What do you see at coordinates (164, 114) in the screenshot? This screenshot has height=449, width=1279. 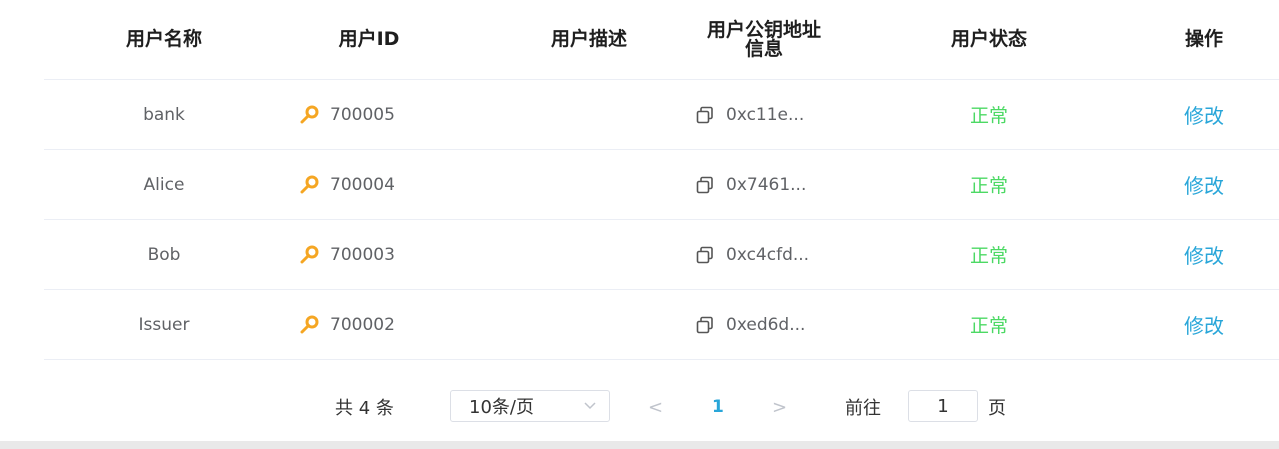 I see `user-name: bank` at bounding box center [164, 114].